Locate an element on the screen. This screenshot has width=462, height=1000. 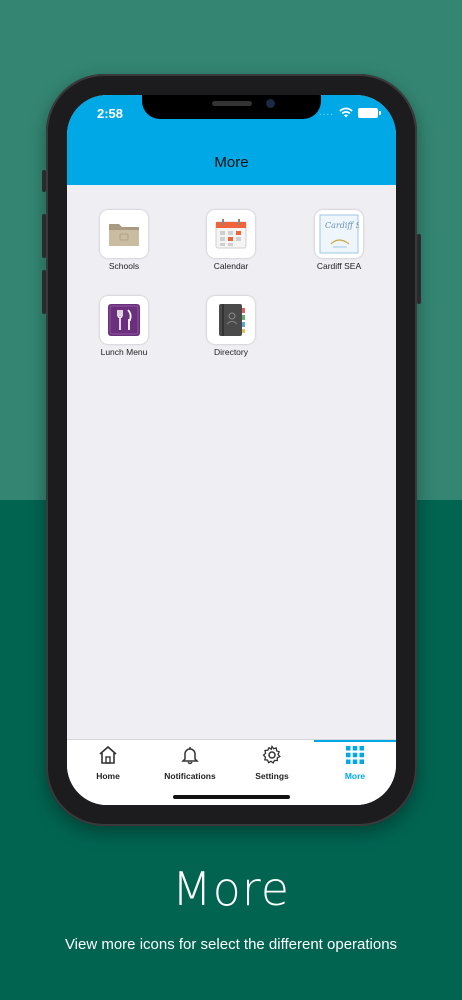
tile-label: Lunch Menu is located at coordinates (124, 352).